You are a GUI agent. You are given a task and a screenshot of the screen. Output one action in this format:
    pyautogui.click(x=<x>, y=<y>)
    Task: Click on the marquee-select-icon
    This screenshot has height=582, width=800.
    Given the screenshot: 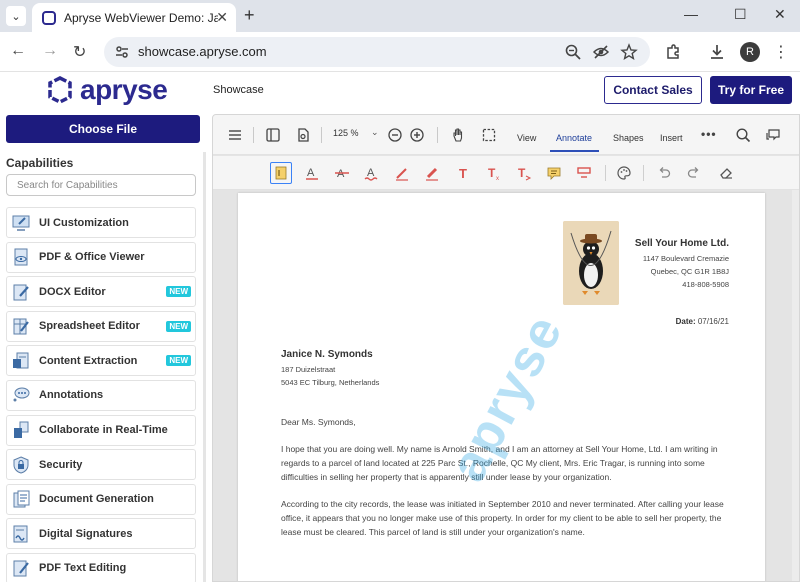 What is the action you would take?
    pyautogui.click(x=489, y=135)
    